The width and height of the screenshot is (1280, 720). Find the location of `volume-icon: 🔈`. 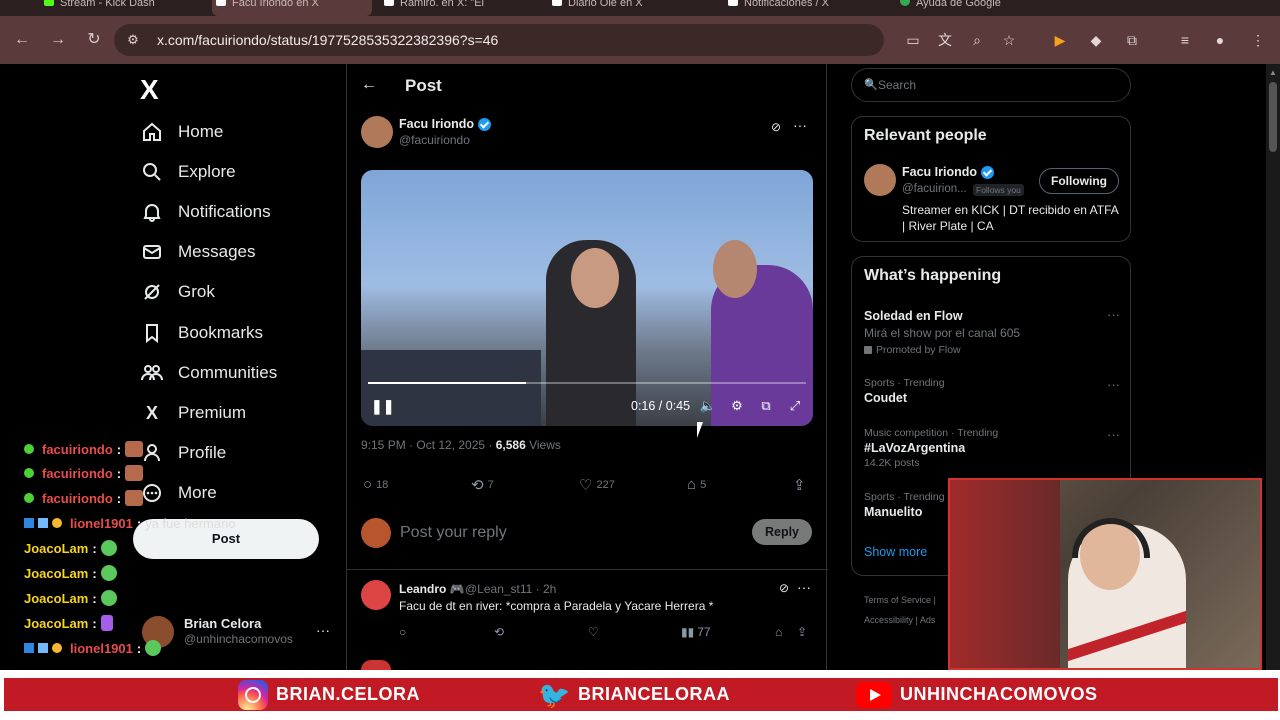

volume-icon: 🔈 is located at coordinates (708, 407).